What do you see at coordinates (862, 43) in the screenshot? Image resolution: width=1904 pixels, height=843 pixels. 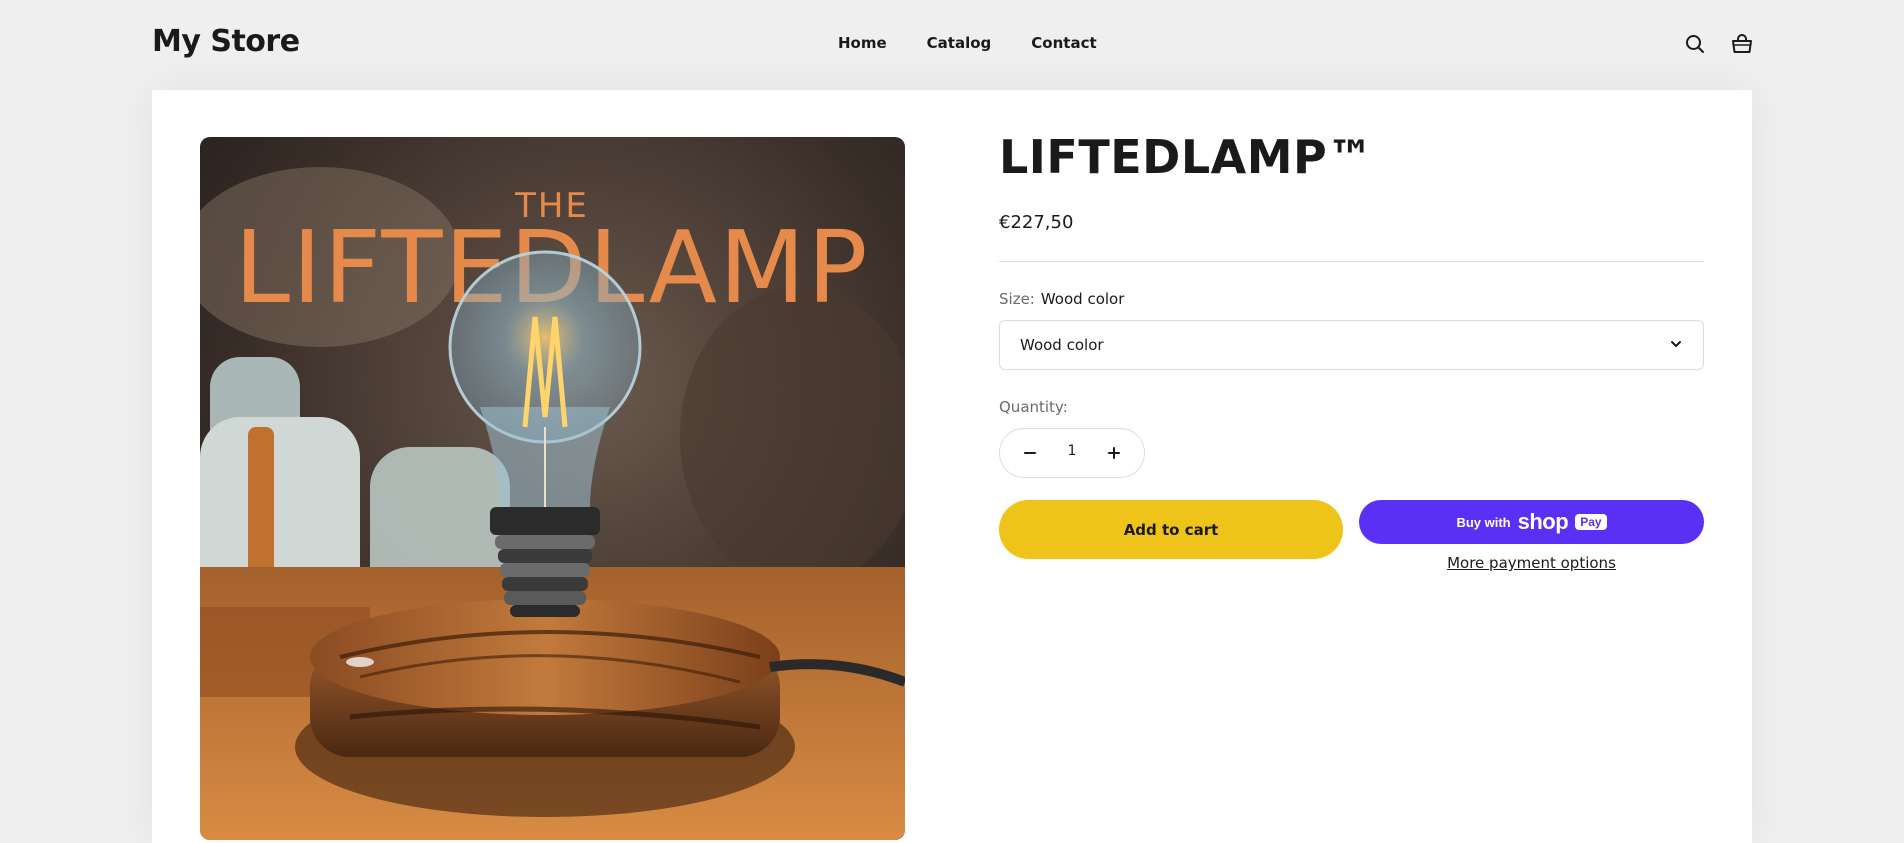 I see `nav-home: Home` at bounding box center [862, 43].